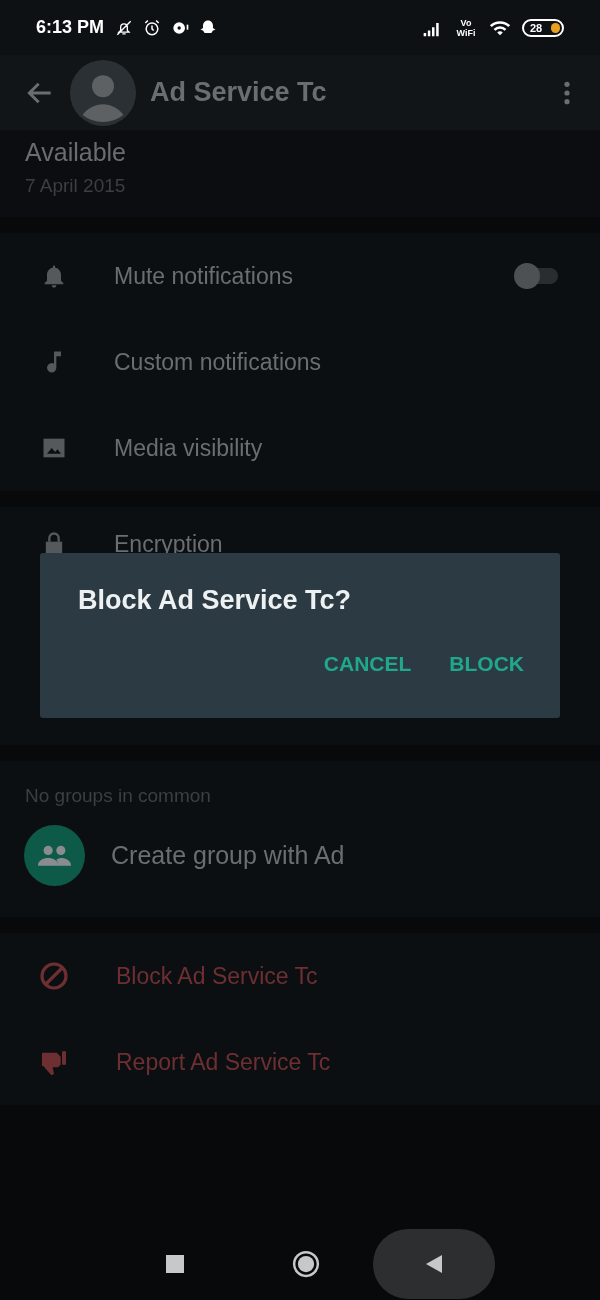  I want to click on settings-row: Custom notifications, so click(300, 362).